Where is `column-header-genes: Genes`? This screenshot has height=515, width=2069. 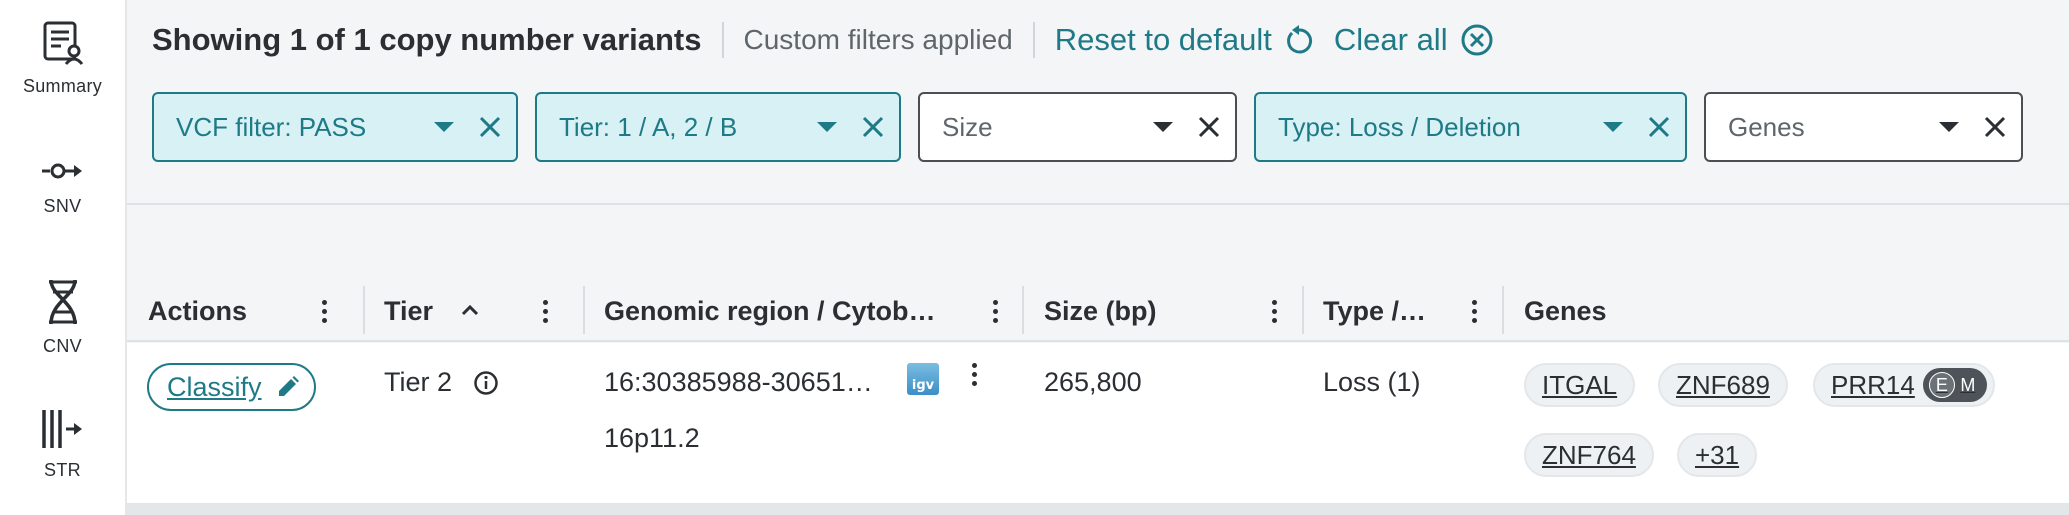
column-header-genes: Genes is located at coordinates (1565, 311).